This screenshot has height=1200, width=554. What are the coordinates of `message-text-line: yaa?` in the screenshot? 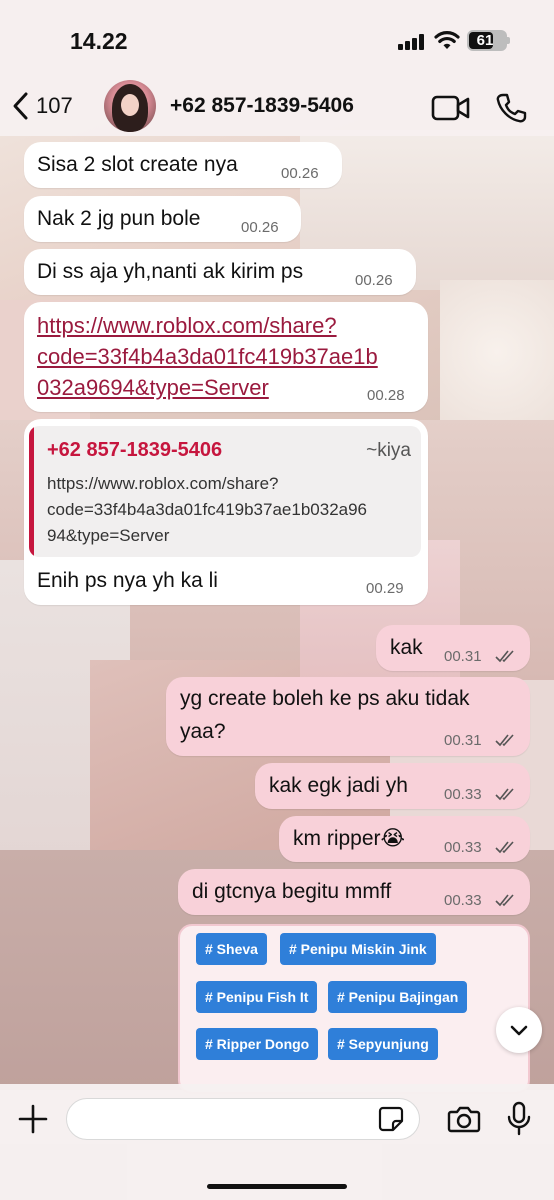 It's located at (203, 731).